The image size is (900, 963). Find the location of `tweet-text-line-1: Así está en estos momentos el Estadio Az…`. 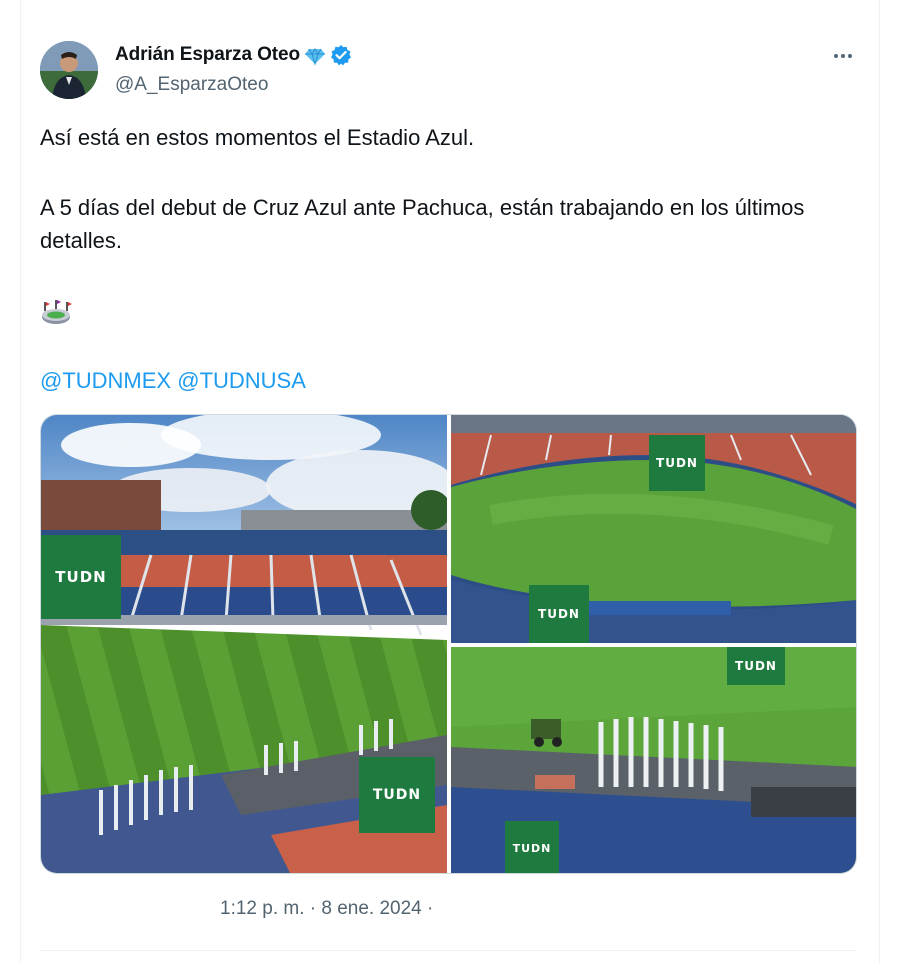

tweet-text-line-1: Así está en estos momentos el Estadio Az… is located at coordinates (257, 137).